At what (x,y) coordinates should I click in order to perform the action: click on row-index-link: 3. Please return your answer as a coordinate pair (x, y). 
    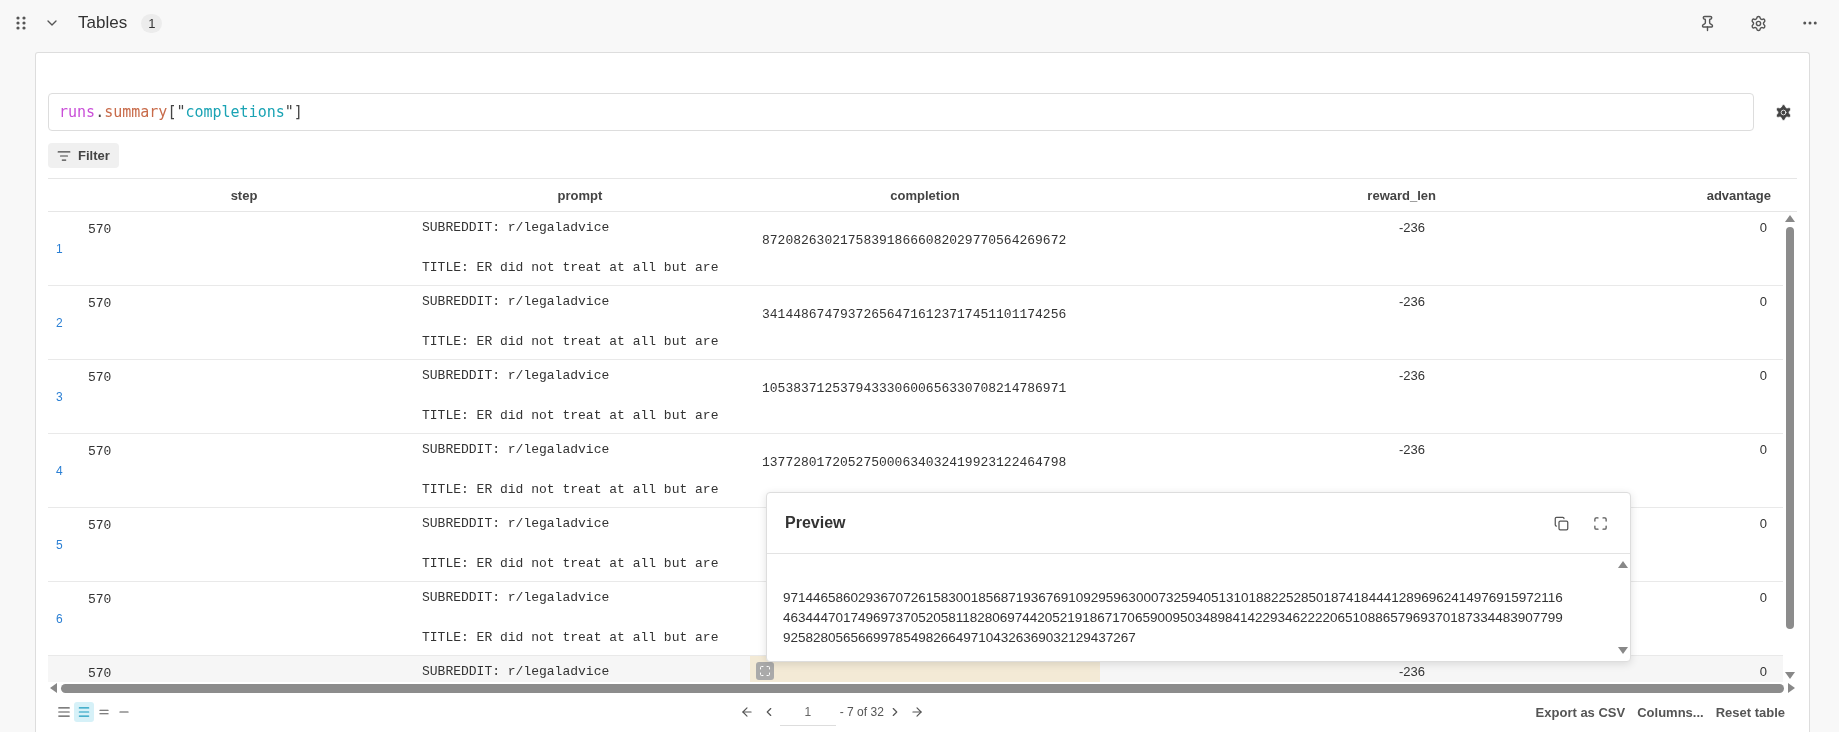
    Looking at the image, I should click on (55, 396).